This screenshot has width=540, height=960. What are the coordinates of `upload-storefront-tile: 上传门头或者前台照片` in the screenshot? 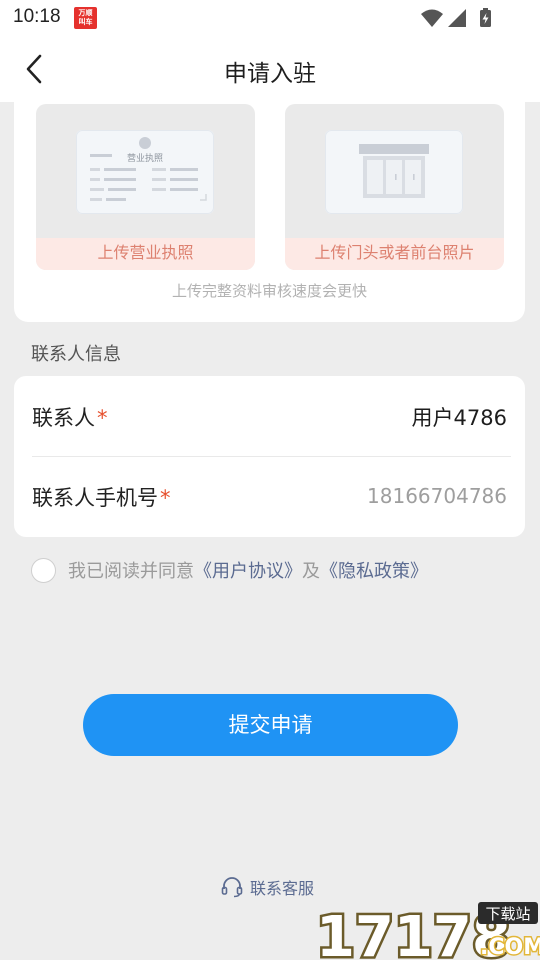 It's located at (394, 187).